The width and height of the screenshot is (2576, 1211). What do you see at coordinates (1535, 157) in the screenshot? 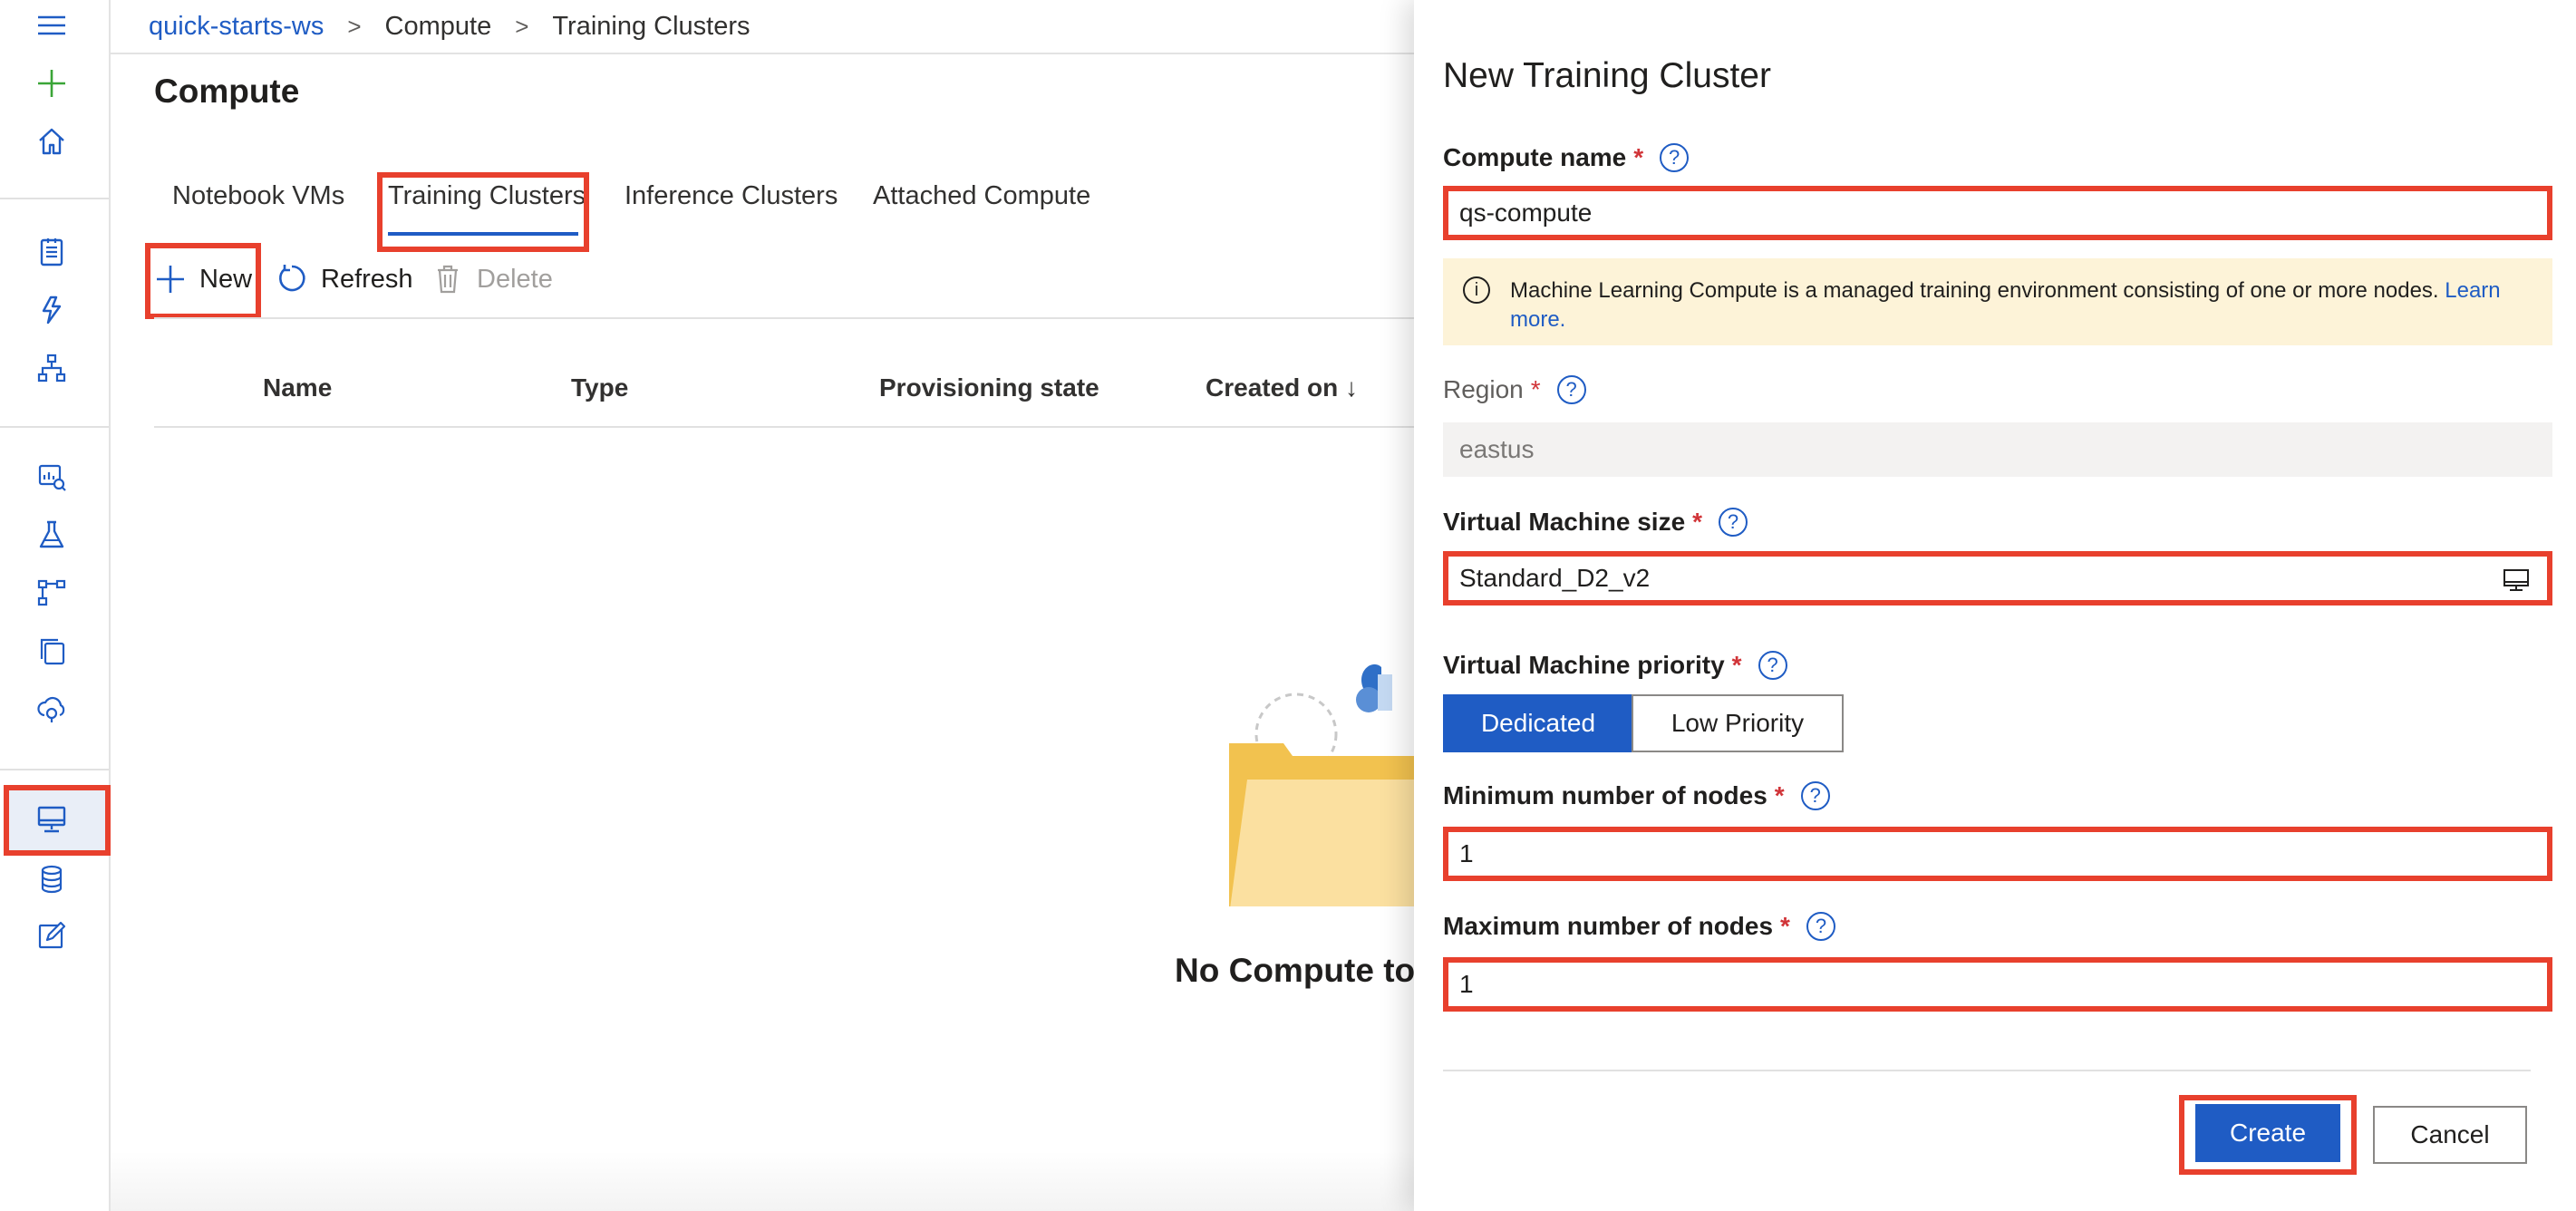
I see `compute-name-label-text: Compute name` at bounding box center [1535, 157].